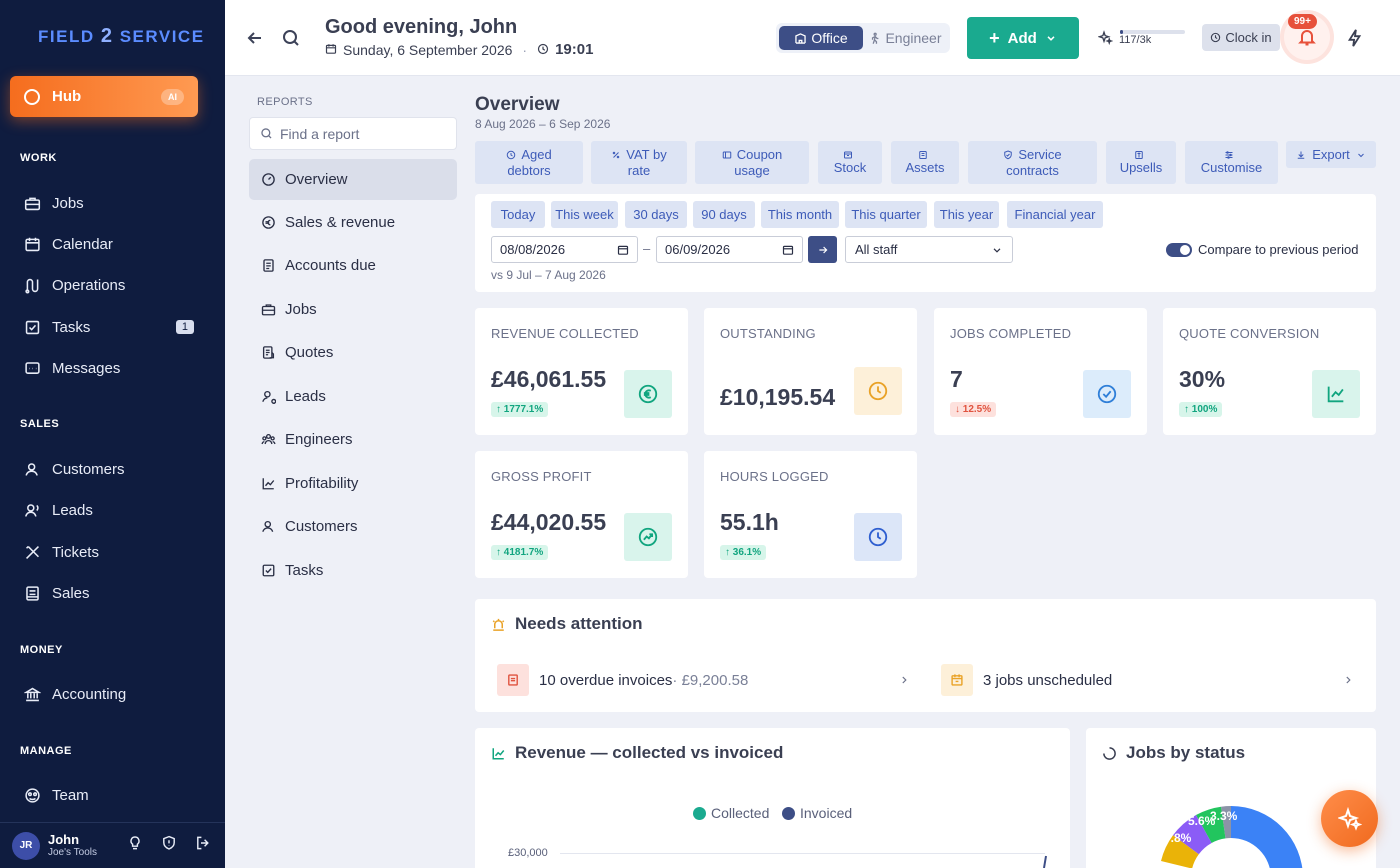  Describe the element at coordinates (973, 409) in the screenshot. I see `kpi-delta: ↓ 12.5%` at that location.